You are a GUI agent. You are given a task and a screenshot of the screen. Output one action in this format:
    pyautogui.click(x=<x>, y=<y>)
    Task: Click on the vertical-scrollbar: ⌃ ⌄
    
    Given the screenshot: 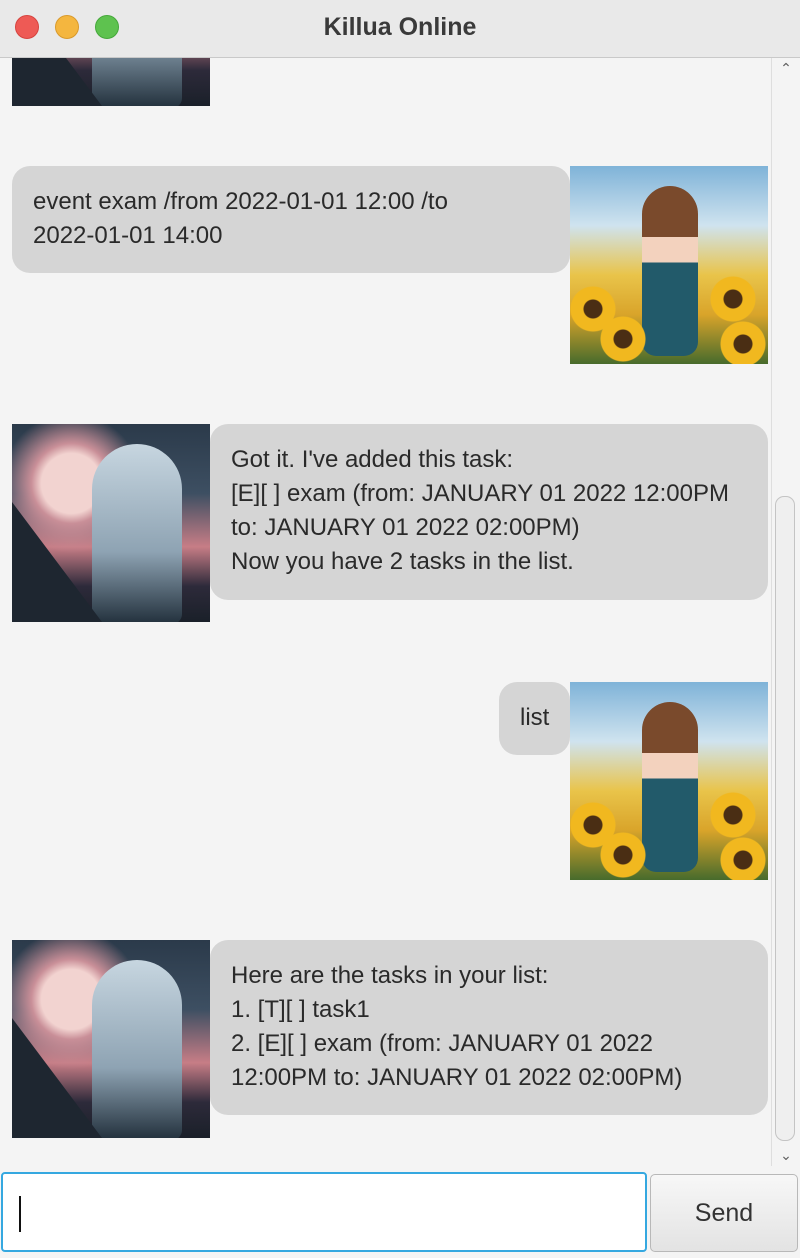 What is the action you would take?
    pyautogui.click(x=785, y=612)
    